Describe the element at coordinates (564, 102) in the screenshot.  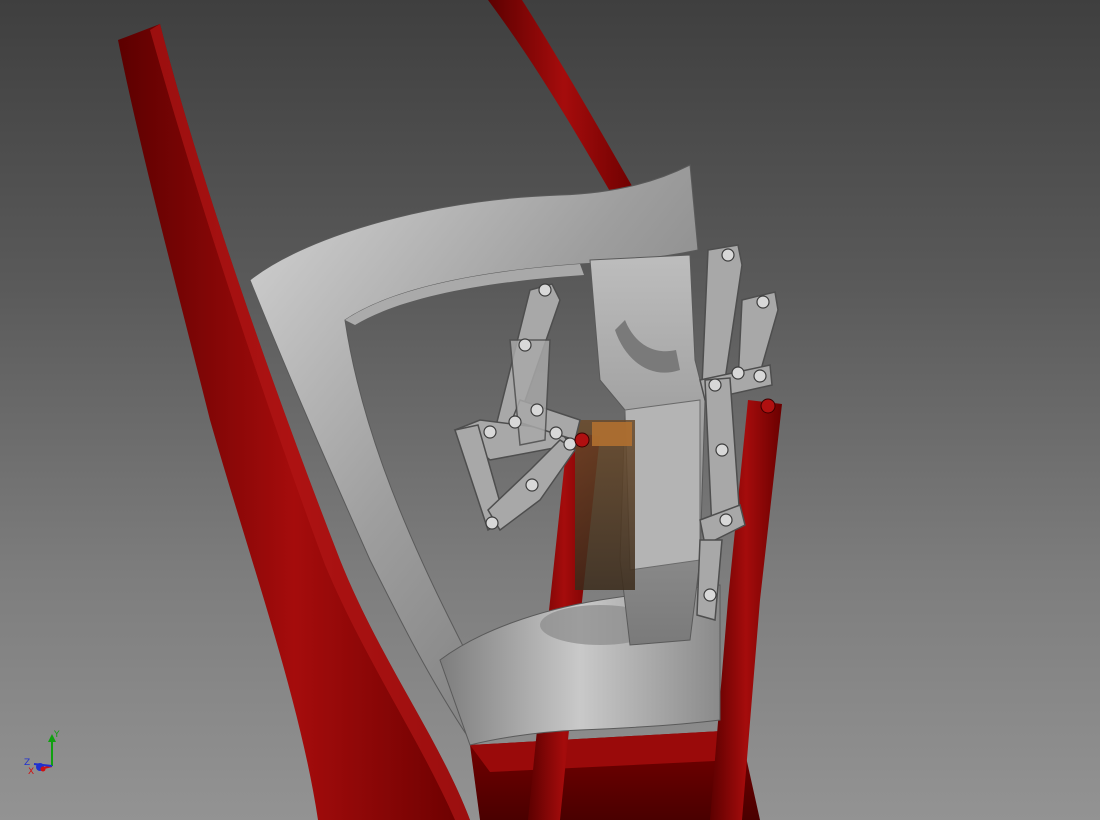
I see `right-red-frame` at that location.